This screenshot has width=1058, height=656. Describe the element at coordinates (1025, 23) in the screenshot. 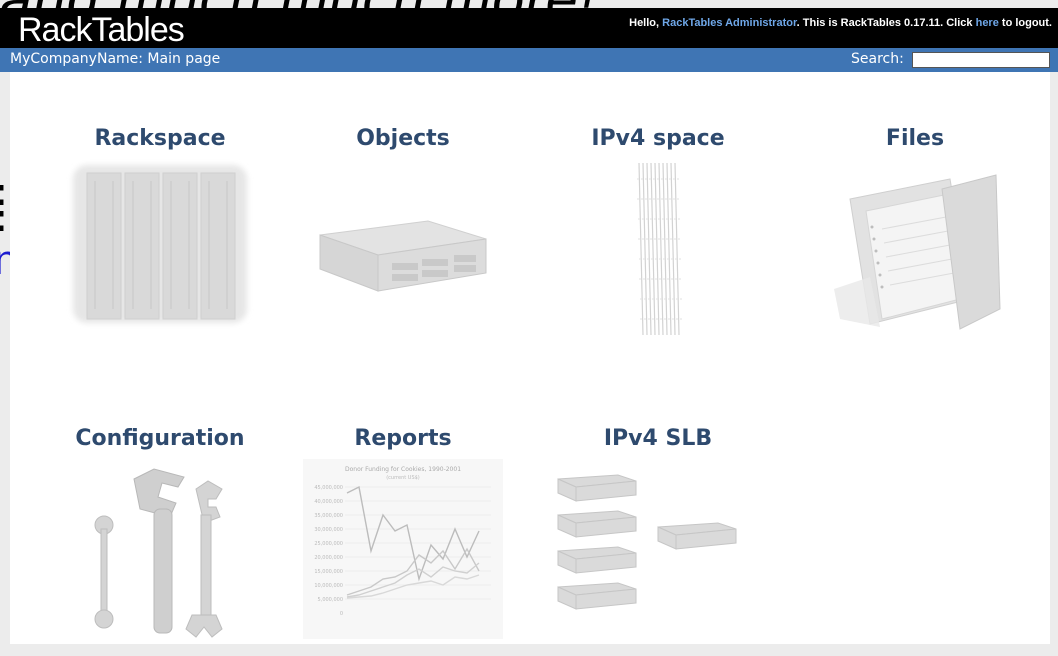

I see `greeting-suffix: to logout.` at that location.